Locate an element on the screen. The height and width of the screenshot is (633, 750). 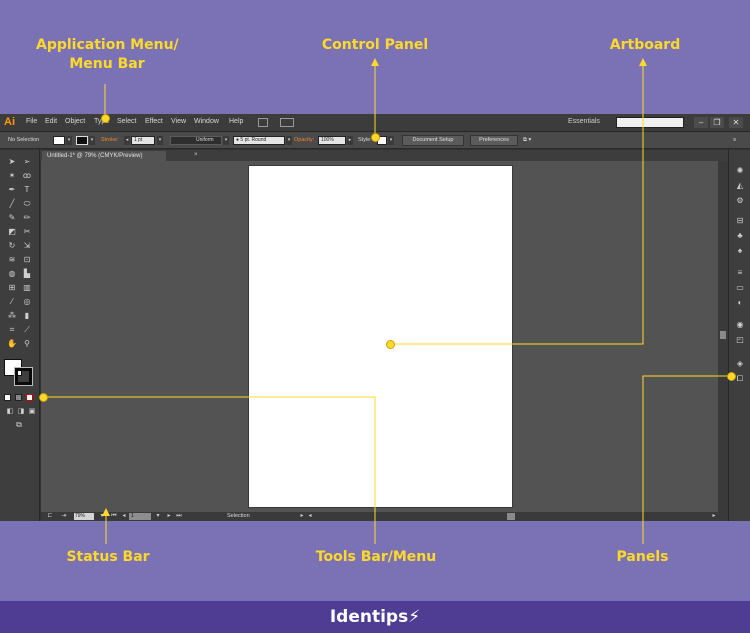
eraser-icon: ◩ is located at coordinates (12, 231).